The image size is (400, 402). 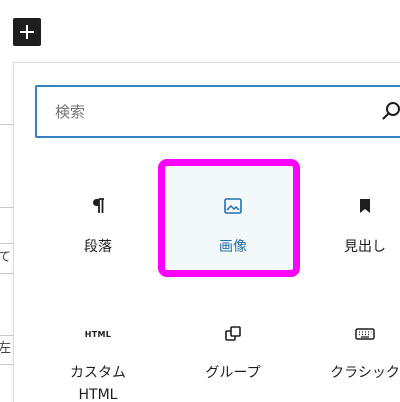 What do you see at coordinates (98, 334) in the screenshot?
I see `html-icon: HTML` at bounding box center [98, 334].